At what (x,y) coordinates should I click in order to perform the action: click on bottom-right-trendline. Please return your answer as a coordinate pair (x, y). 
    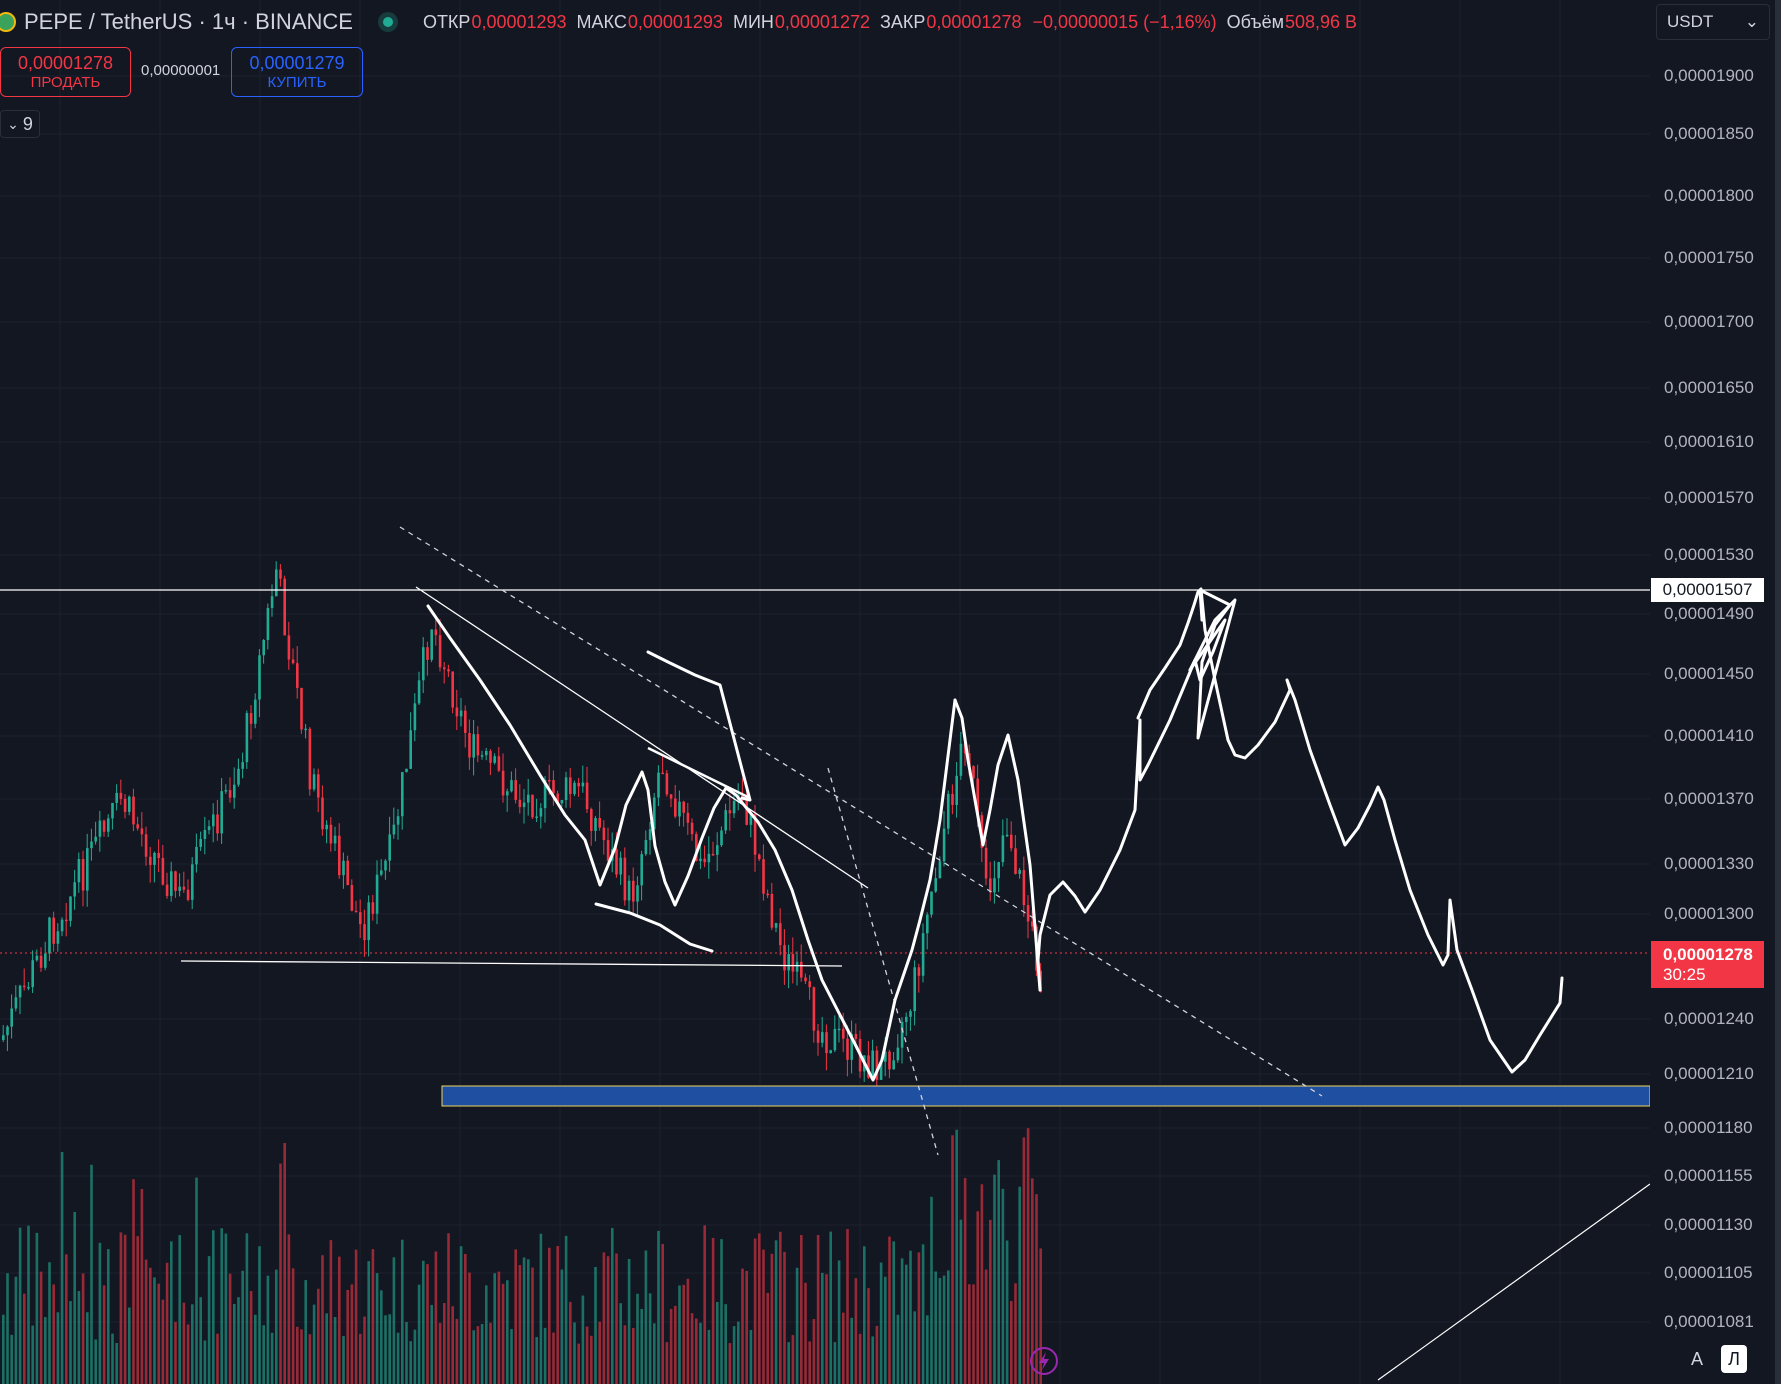
    Looking at the image, I should click on (1513, 1282).